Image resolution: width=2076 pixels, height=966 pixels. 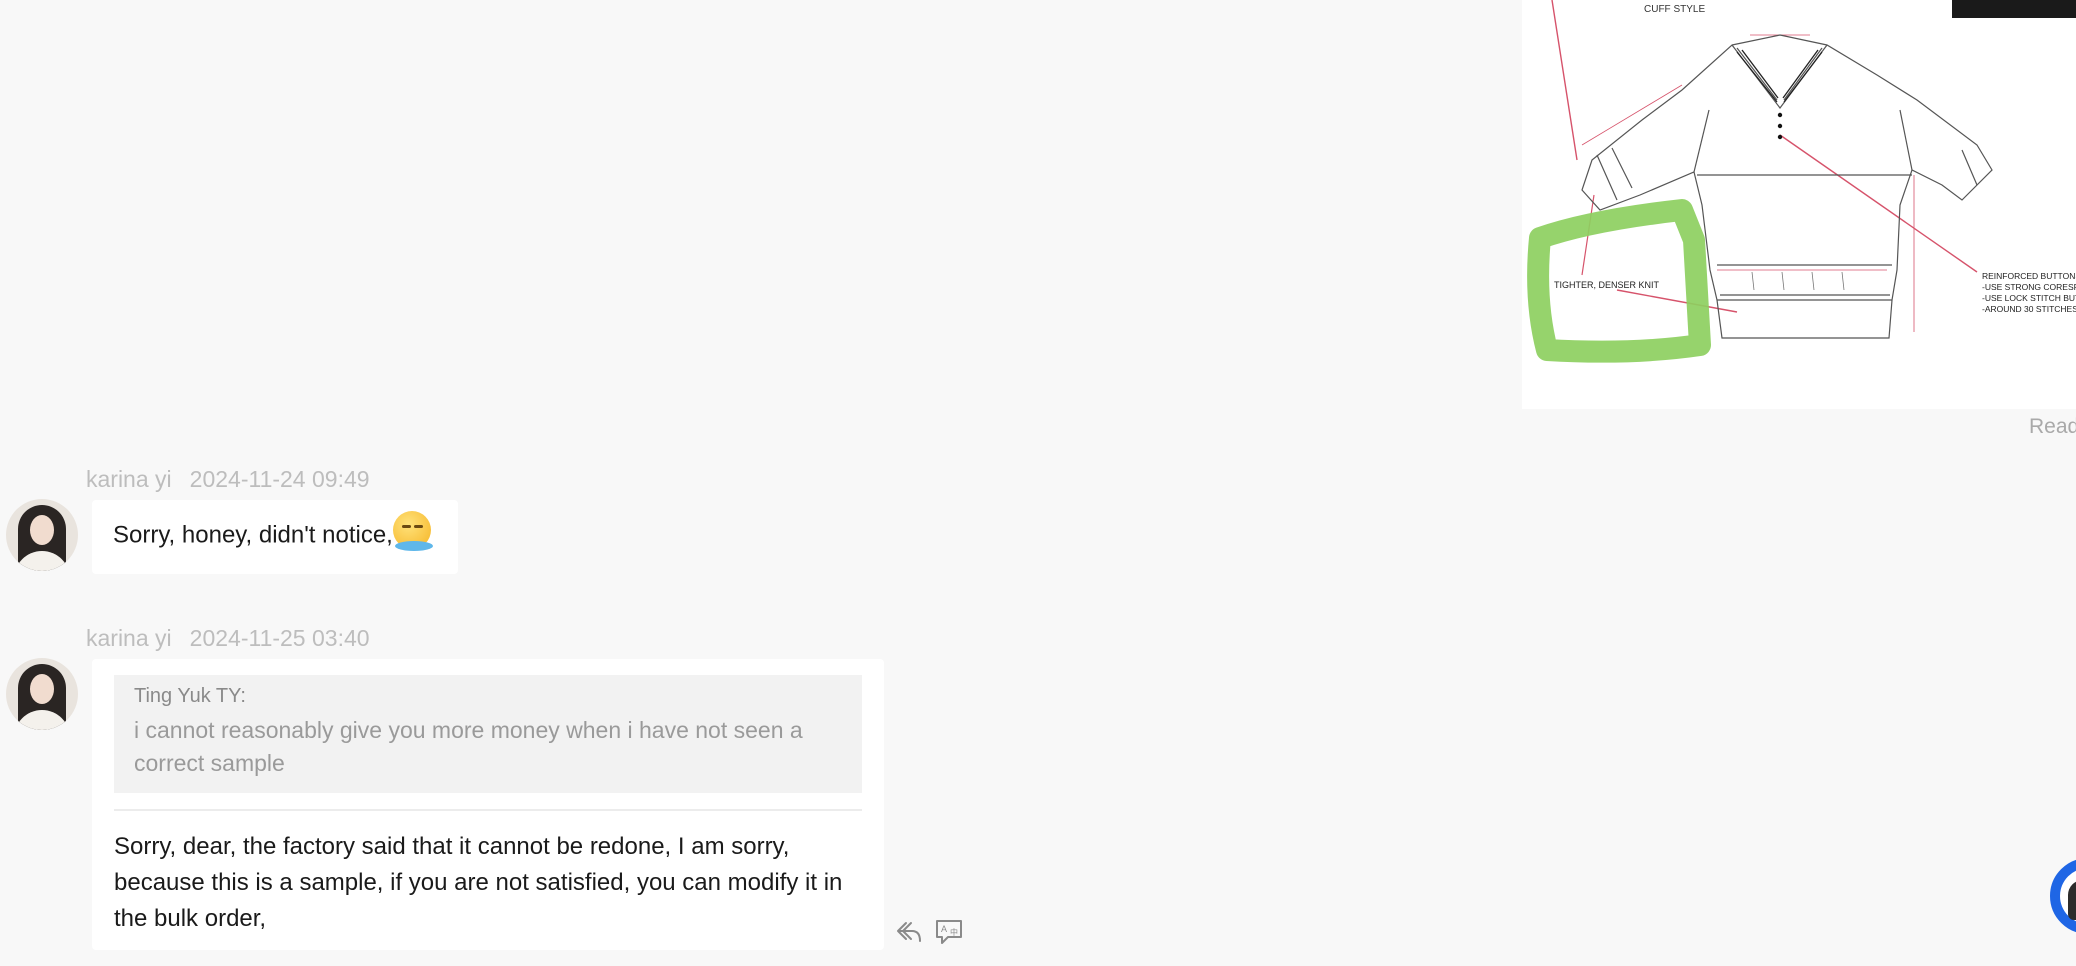 I want to click on message-meta: karina yi 2024-11-24 09:49, so click(x=228, y=479).